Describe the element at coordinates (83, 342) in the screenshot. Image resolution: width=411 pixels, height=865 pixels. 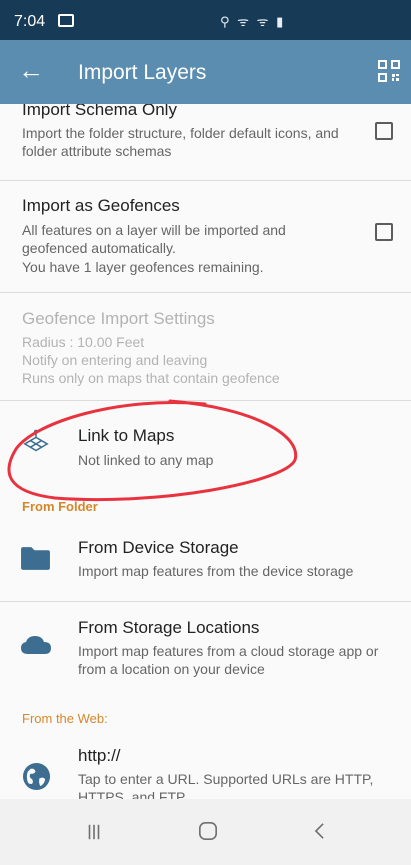
I see `geofence-radius-text: Radius : 10.00 Feet` at that location.